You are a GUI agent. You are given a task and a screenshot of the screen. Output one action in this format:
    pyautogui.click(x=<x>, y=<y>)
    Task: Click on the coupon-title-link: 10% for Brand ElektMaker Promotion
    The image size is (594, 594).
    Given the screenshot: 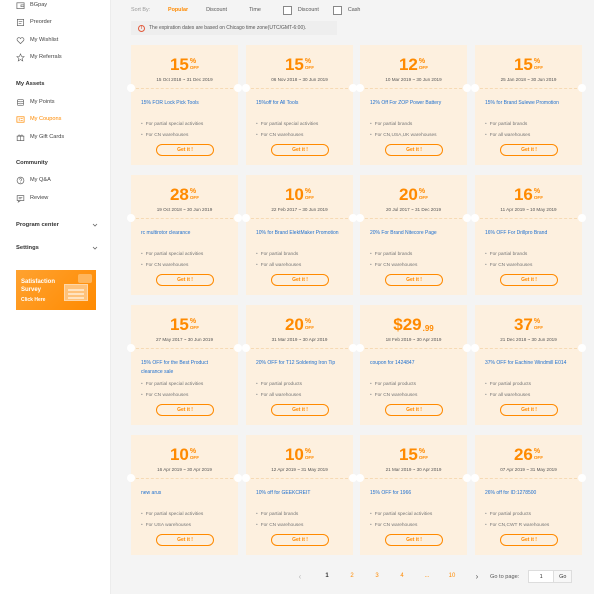 What is the action you would take?
    pyautogui.click(x=301, y=233)
    